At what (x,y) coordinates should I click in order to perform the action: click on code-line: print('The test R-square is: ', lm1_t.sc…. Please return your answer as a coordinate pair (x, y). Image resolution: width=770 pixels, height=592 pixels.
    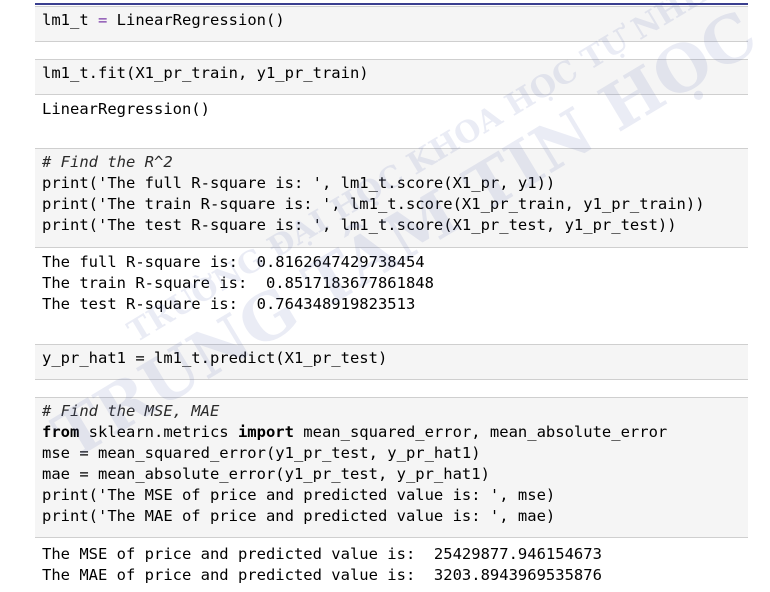
    Looking at the image, I should click on (359, 225).